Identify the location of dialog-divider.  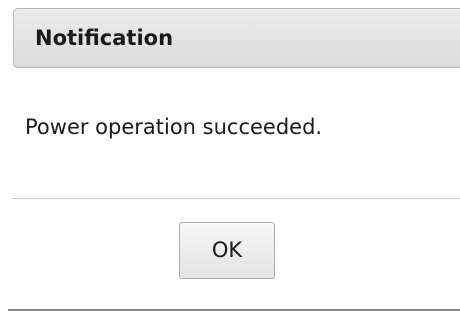
(236, 198).